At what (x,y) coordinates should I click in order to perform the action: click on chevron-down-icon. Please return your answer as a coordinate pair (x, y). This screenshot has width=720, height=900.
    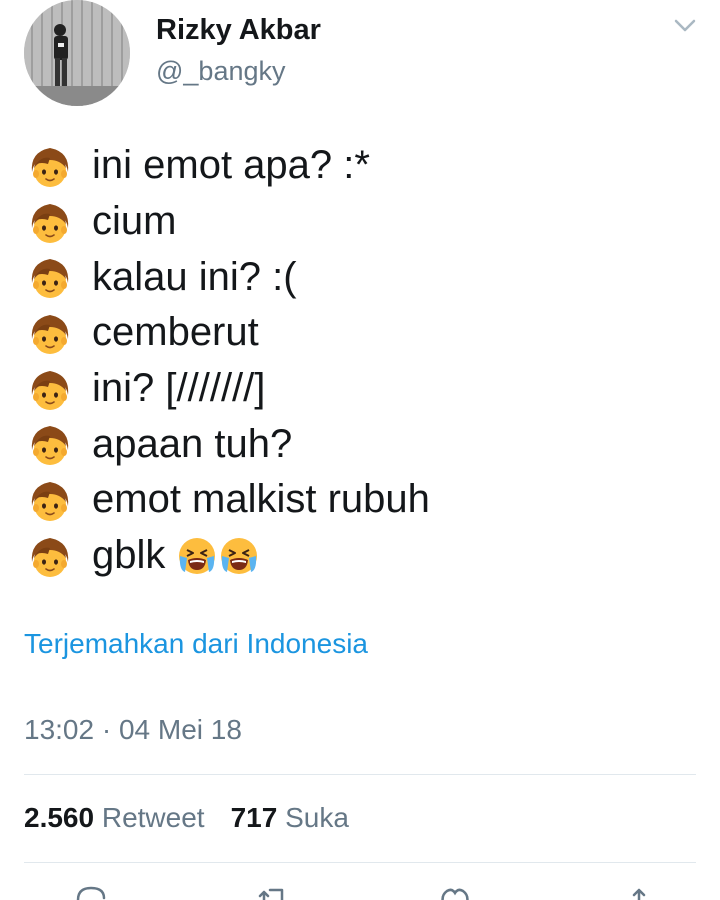
    Looking at the image, I should click on (685, 25).